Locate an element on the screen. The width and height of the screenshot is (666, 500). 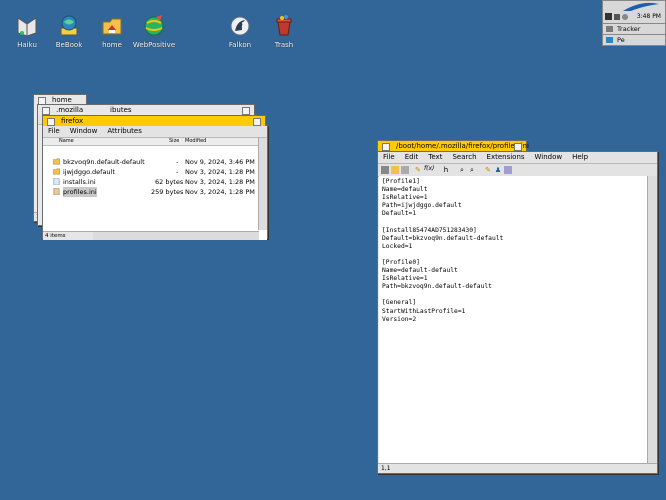
menu-text: Text is located at coordinates (435, 157).